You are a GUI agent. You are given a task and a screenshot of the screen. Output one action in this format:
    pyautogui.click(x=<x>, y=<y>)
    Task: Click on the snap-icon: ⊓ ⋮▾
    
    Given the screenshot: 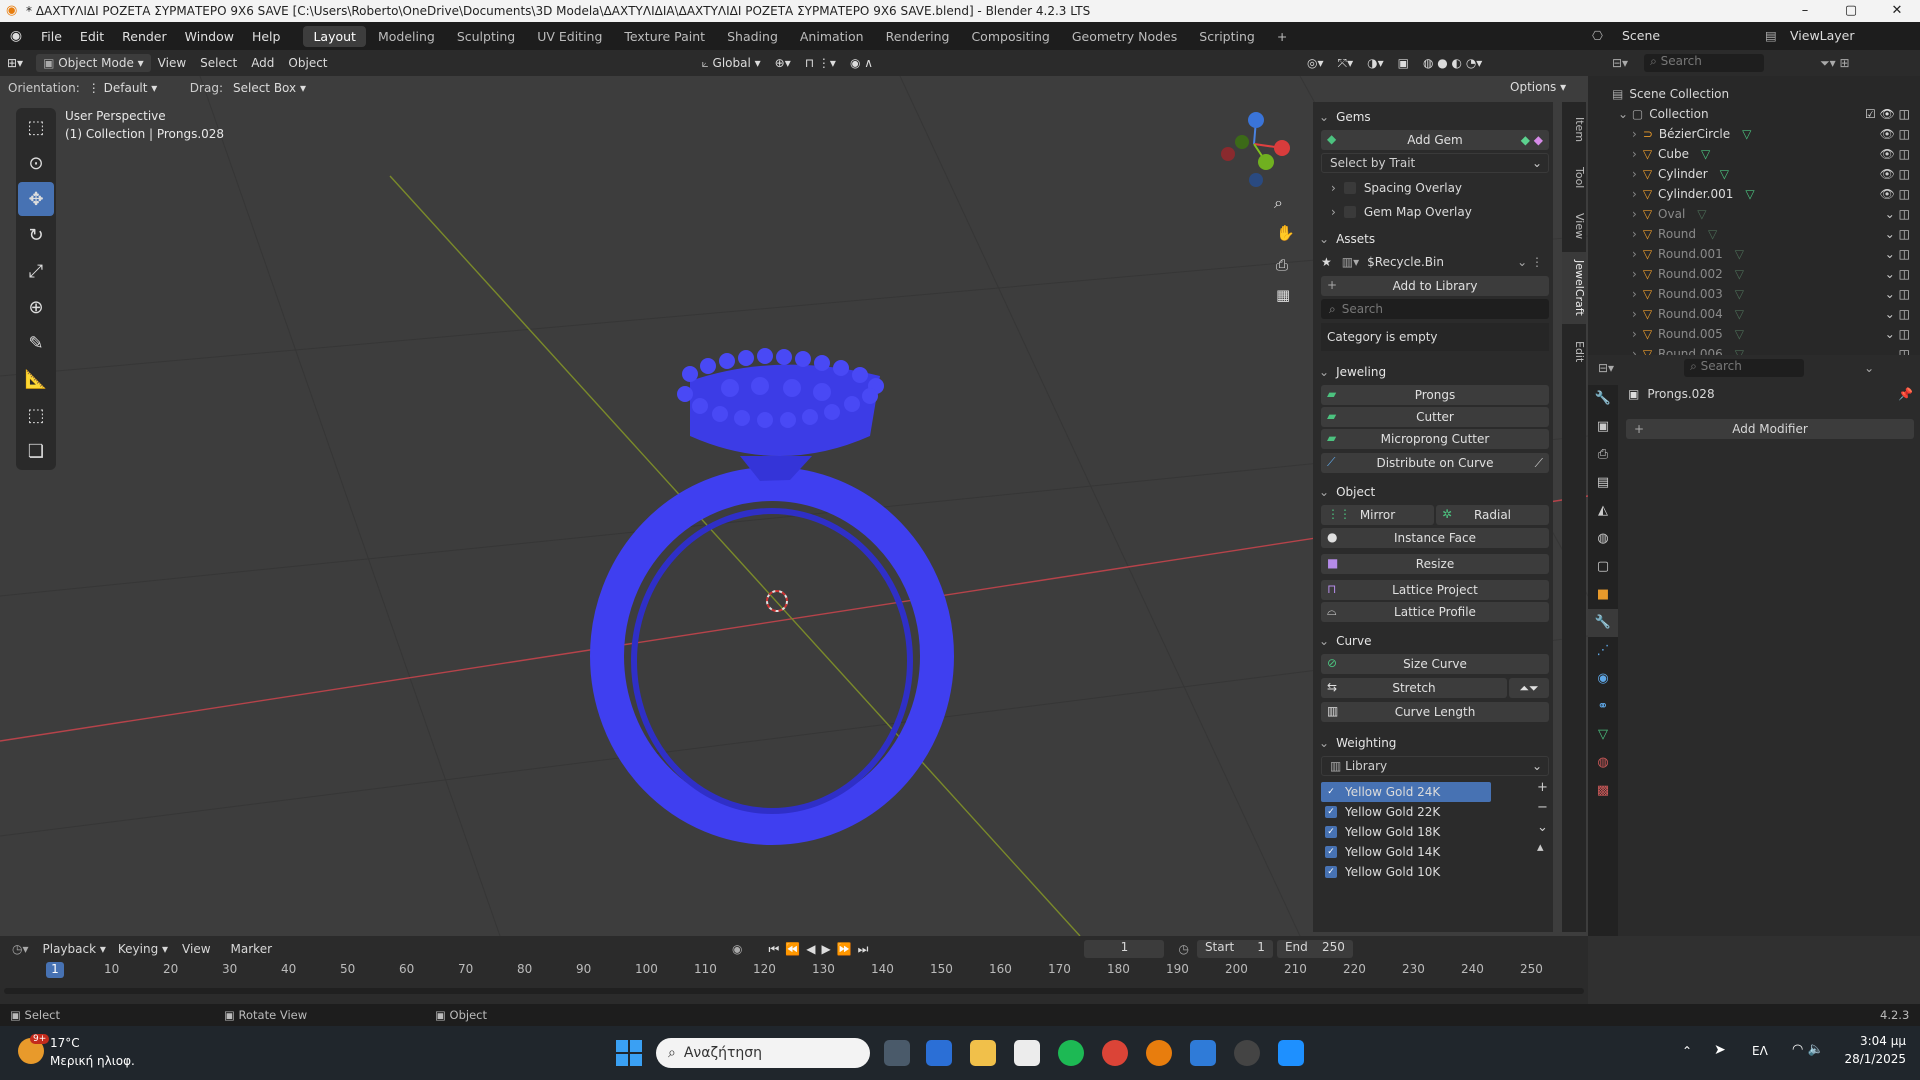 What is the action you would take?
    pyautogui.click(x=820, y=63)
    